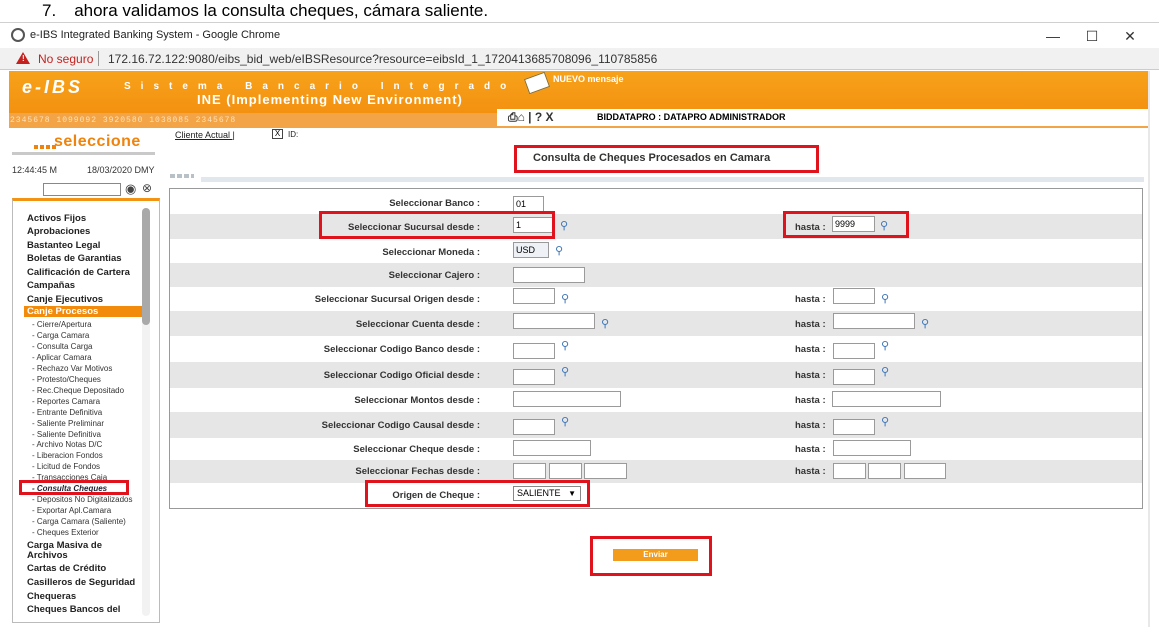 The height and width of the screenshot is (627, 1159). What do you see at coordinates (78, 390) in the screenshot?
I see `submenu-item-6: - Rec.Cheque Depositado` at bounding box center [78, 390].